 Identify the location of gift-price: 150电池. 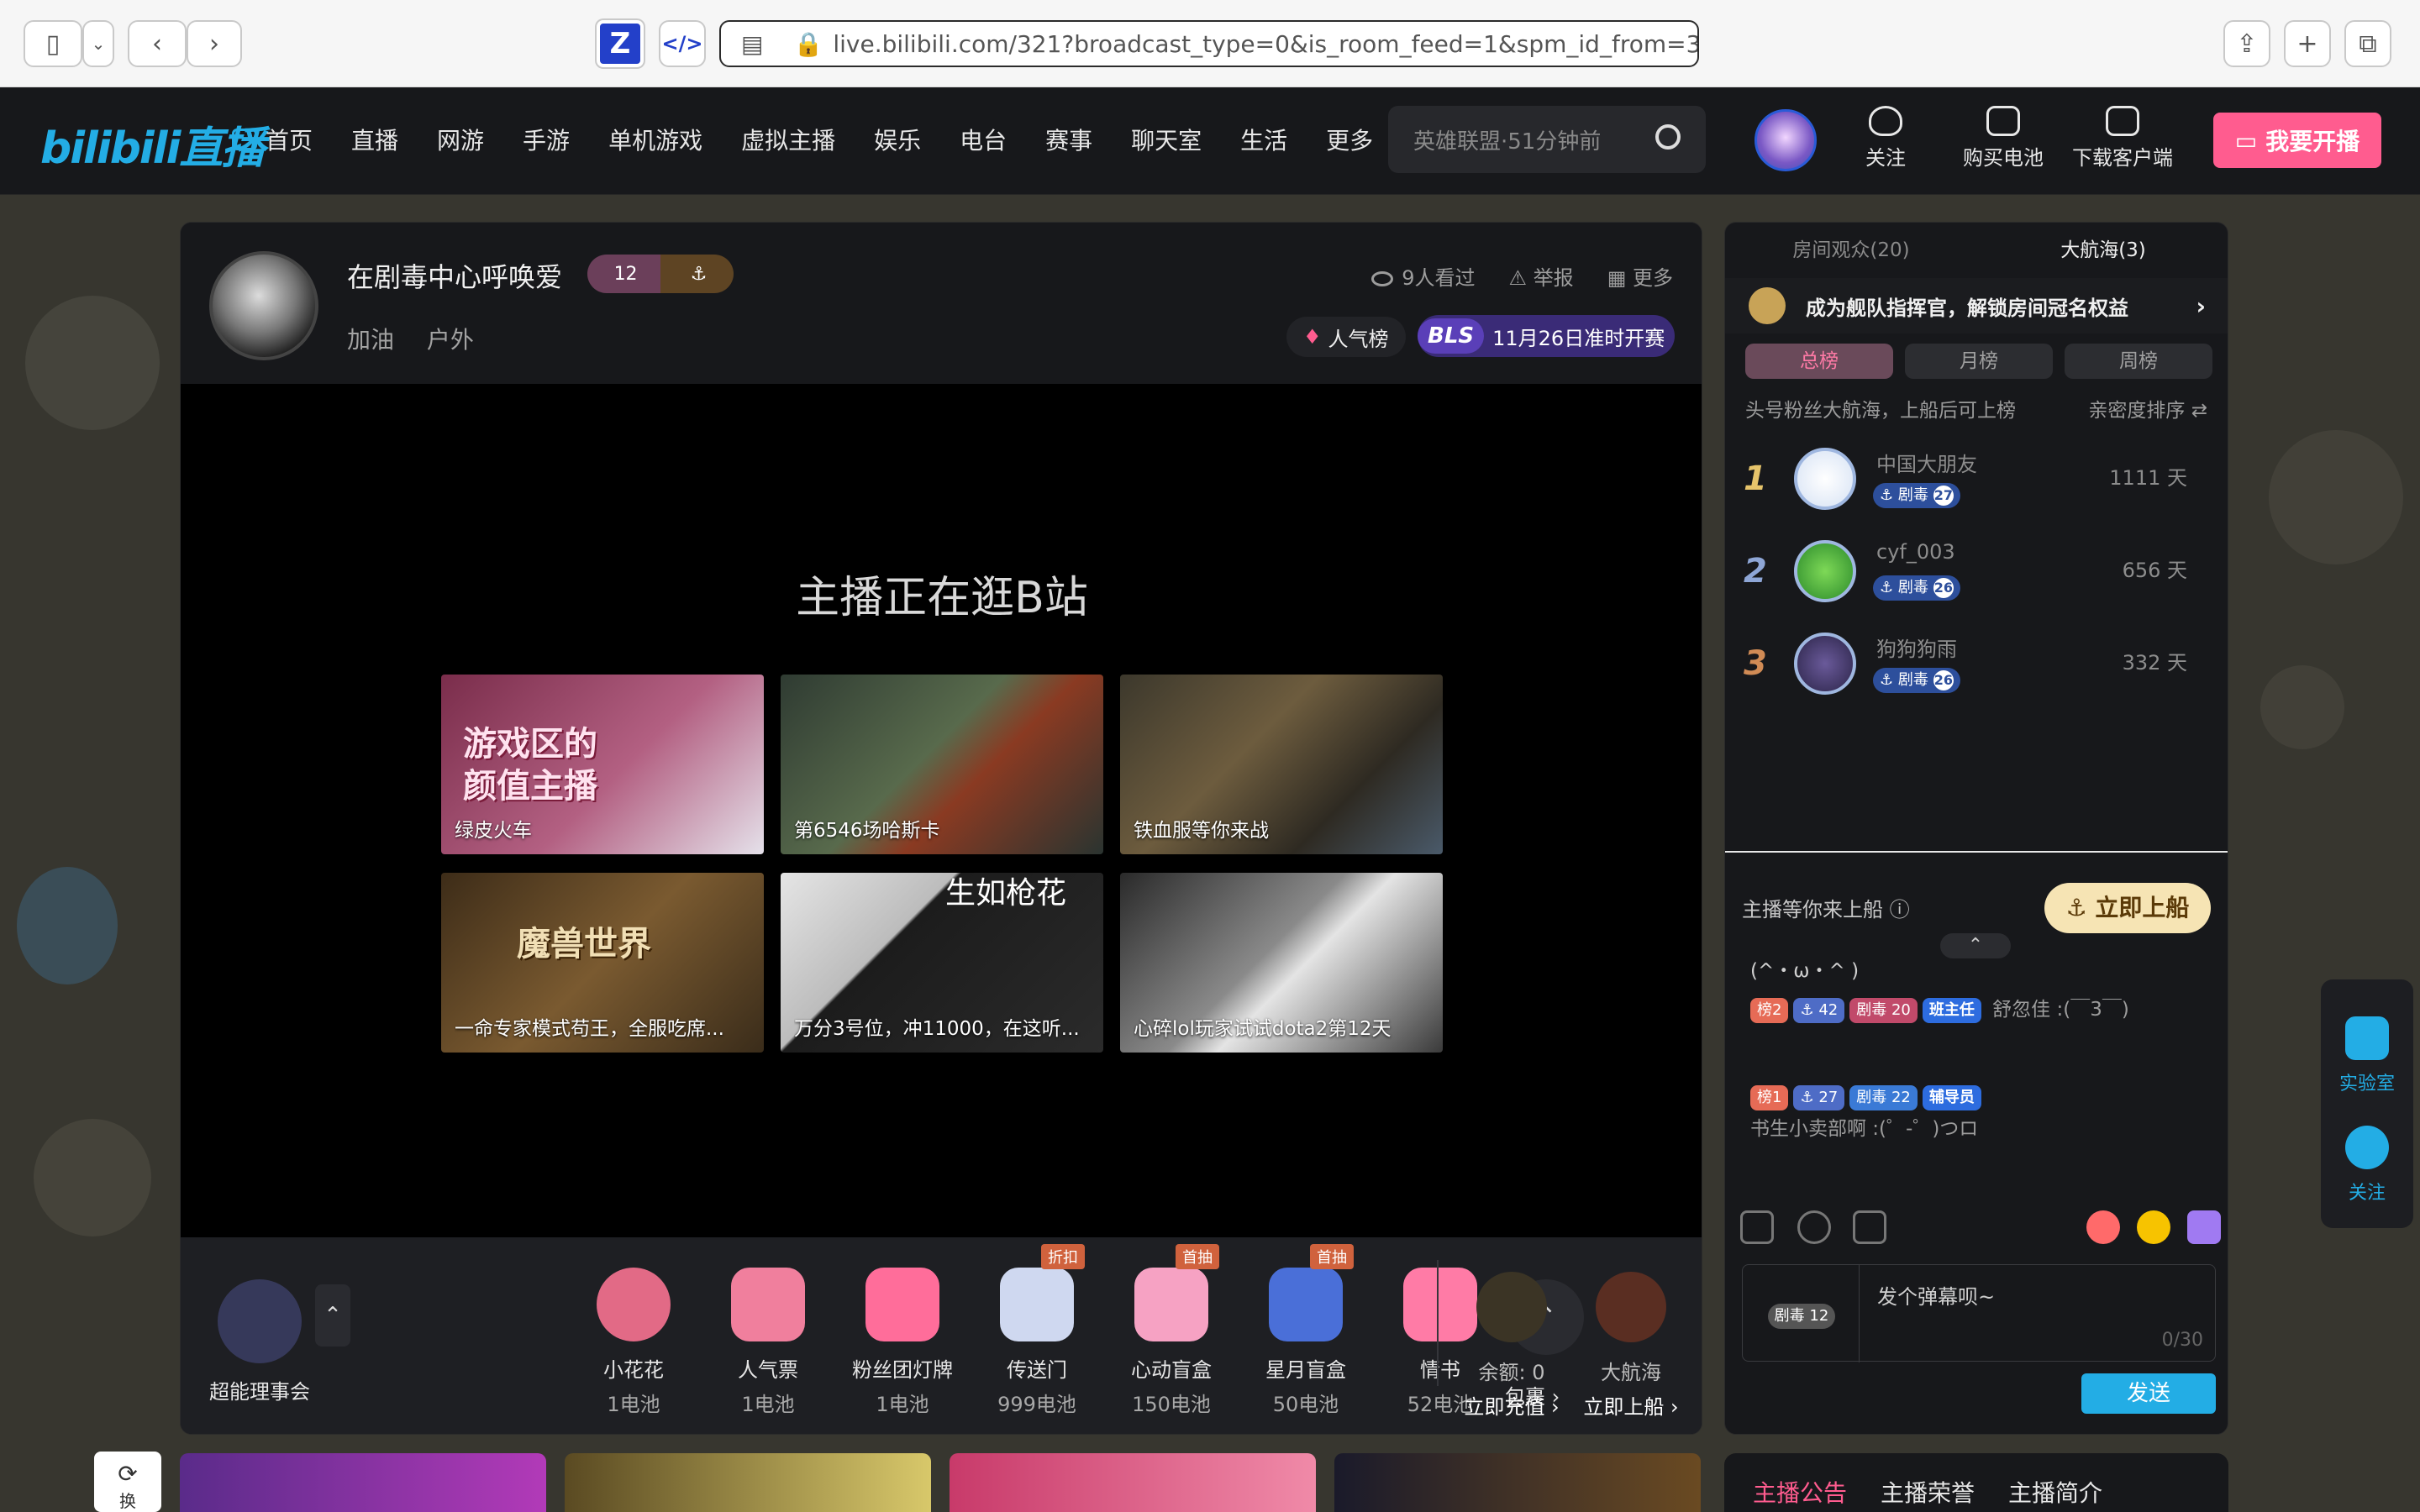
(1171, 1404).